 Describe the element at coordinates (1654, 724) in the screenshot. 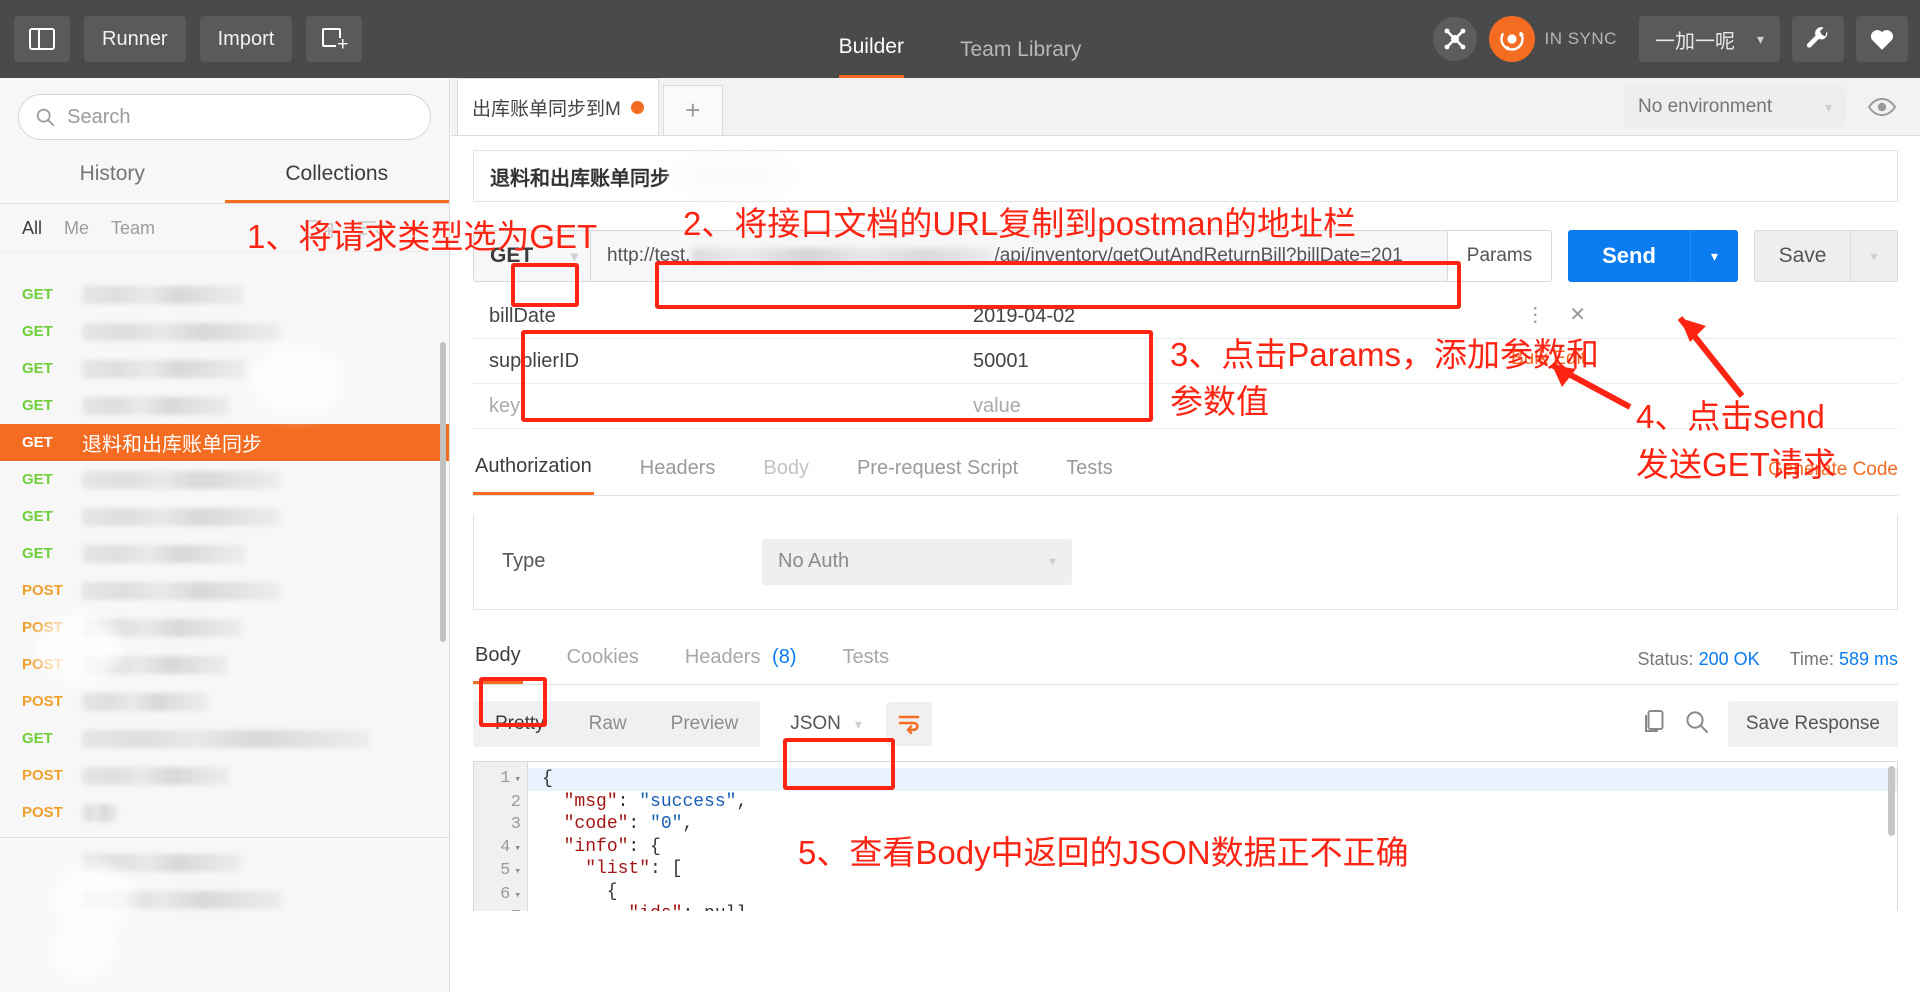

I see `copy-button` at that location.